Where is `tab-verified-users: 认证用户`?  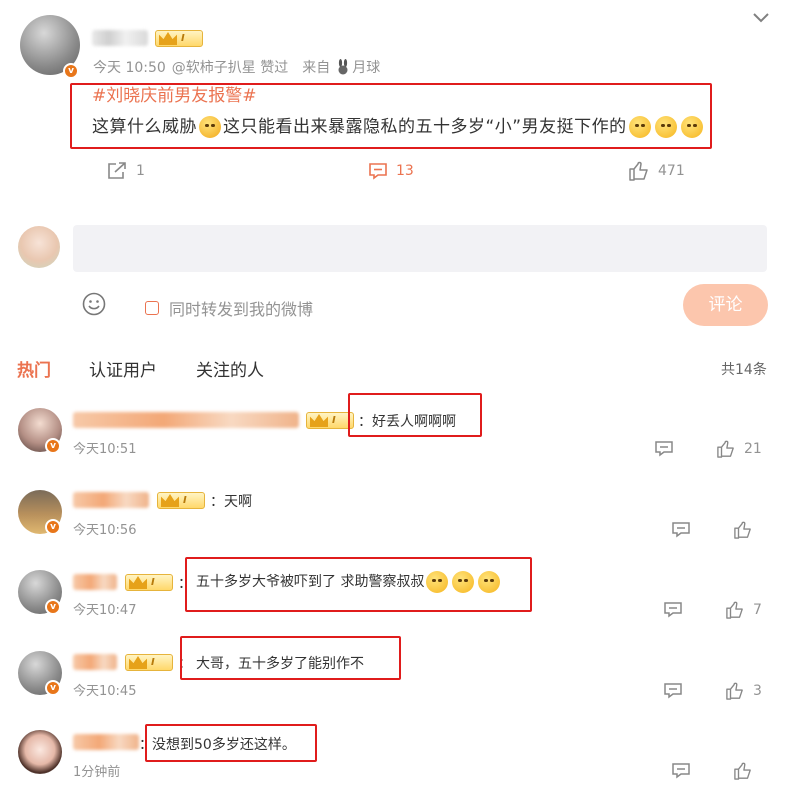
tab-verified-users: 认证用户 is located at coordinates (123, 368).